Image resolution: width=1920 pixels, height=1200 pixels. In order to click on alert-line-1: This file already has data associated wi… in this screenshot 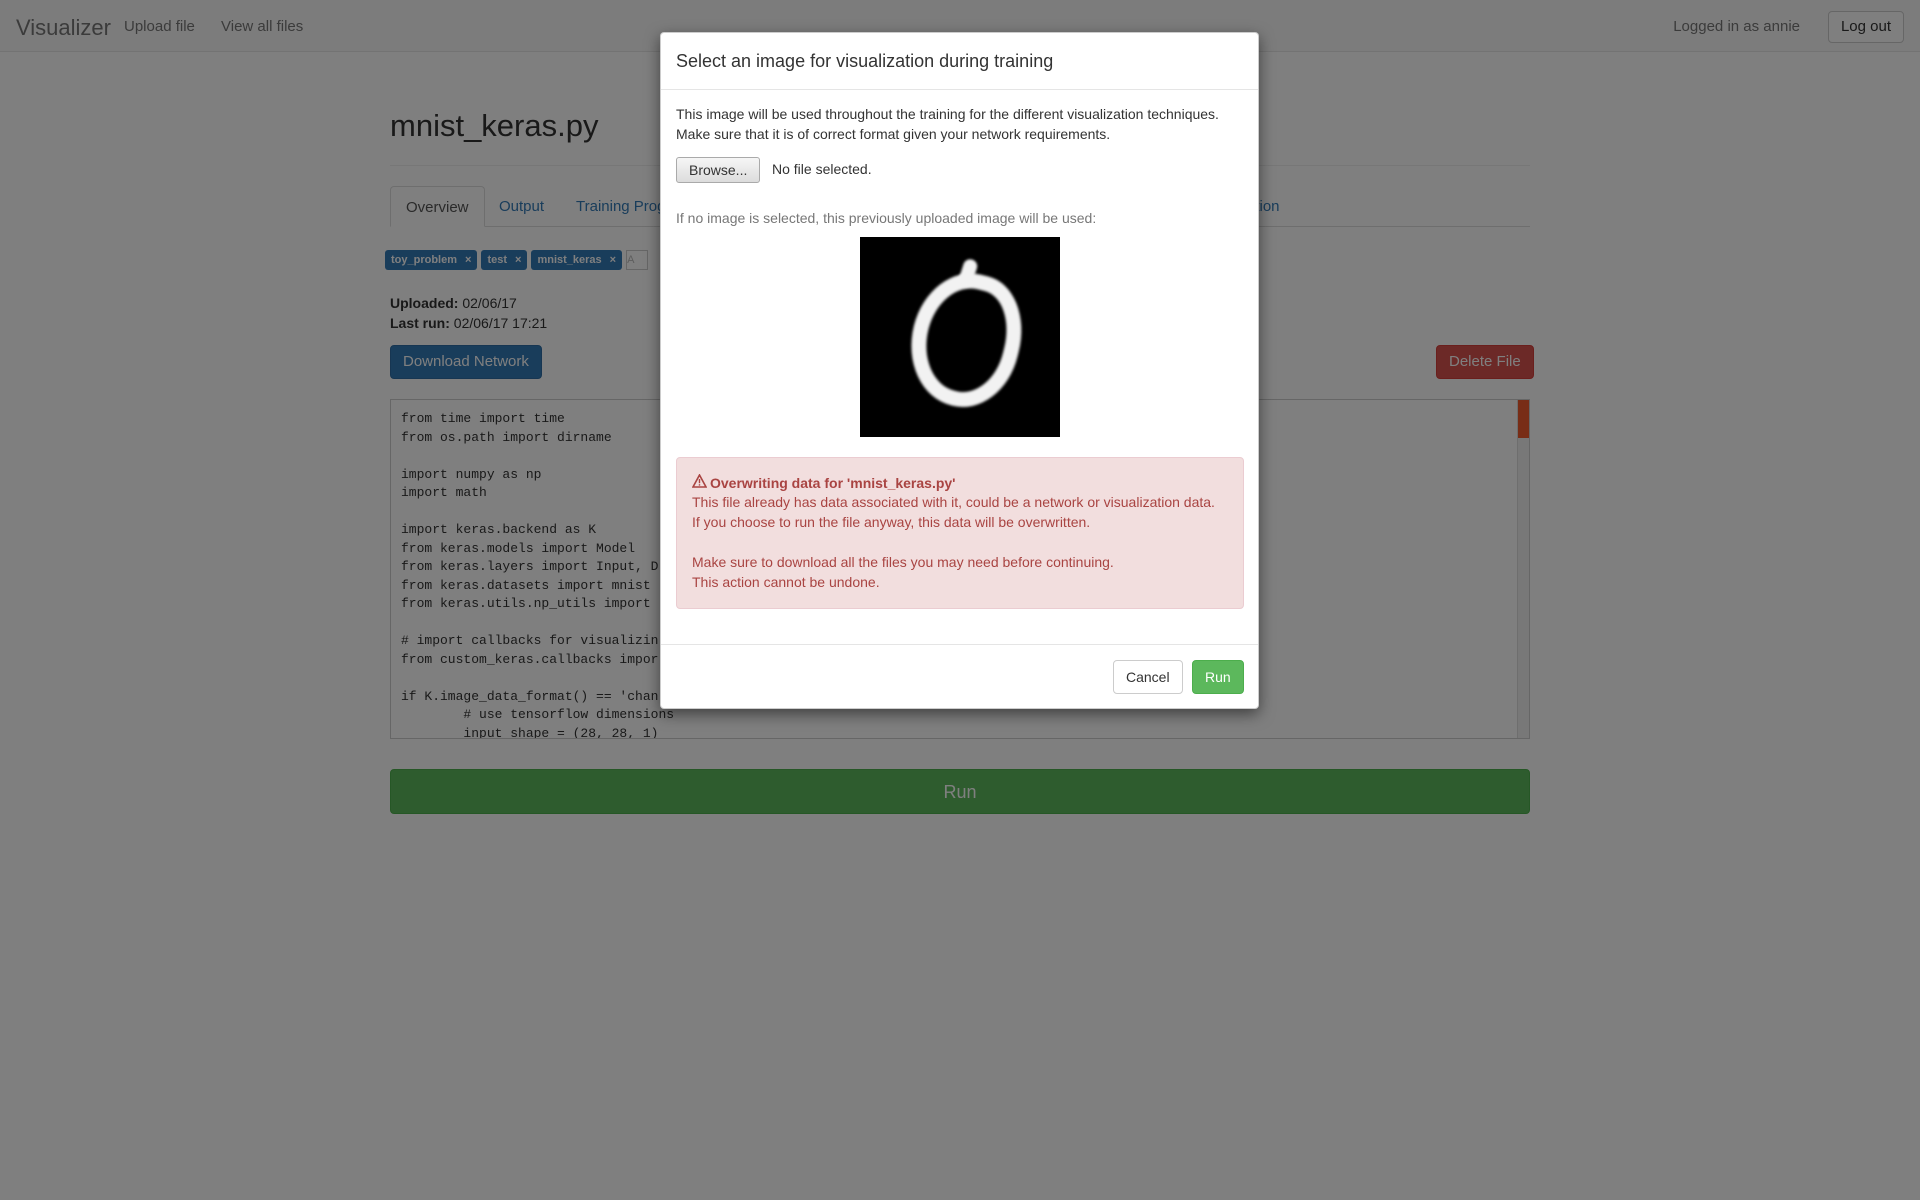, I will do `click(953, 502)`.